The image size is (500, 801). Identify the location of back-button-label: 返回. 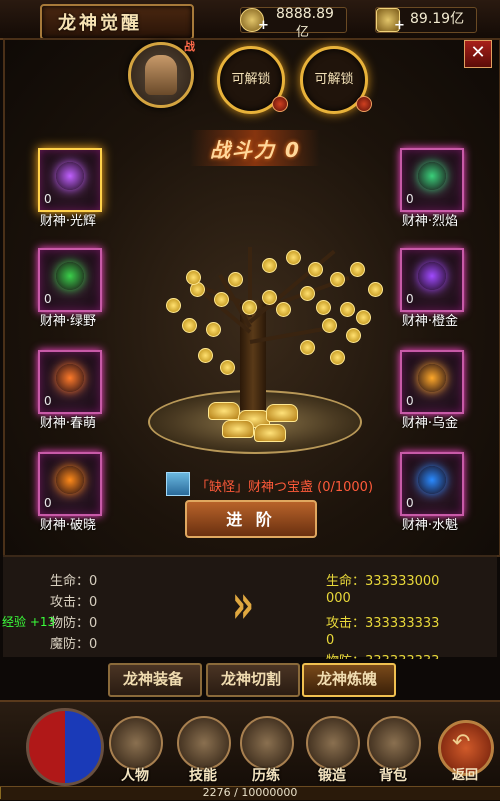
(465, 773).